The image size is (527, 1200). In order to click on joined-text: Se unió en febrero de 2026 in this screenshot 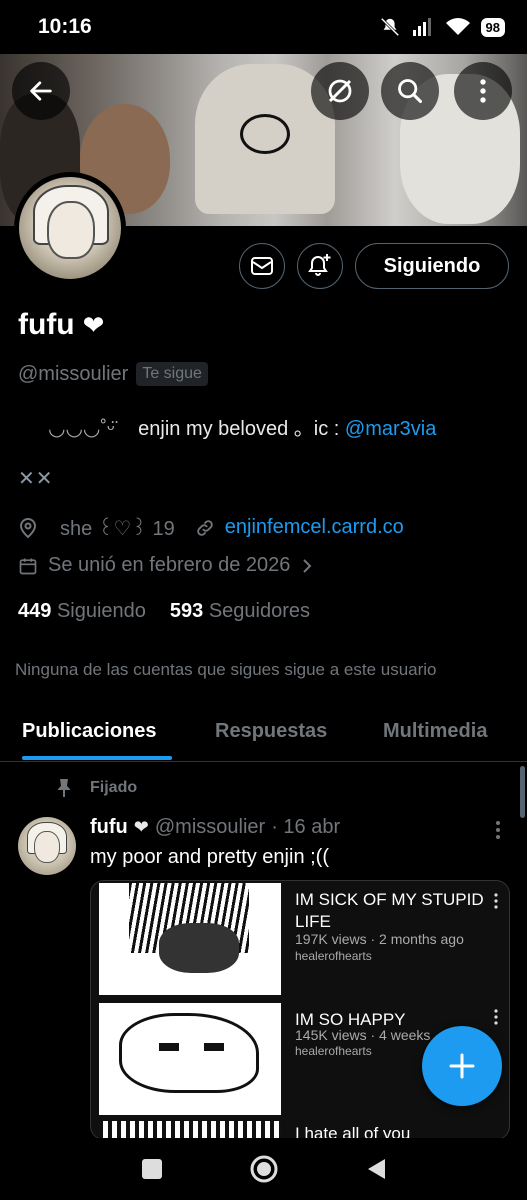, I will do `click(169, 565)`.